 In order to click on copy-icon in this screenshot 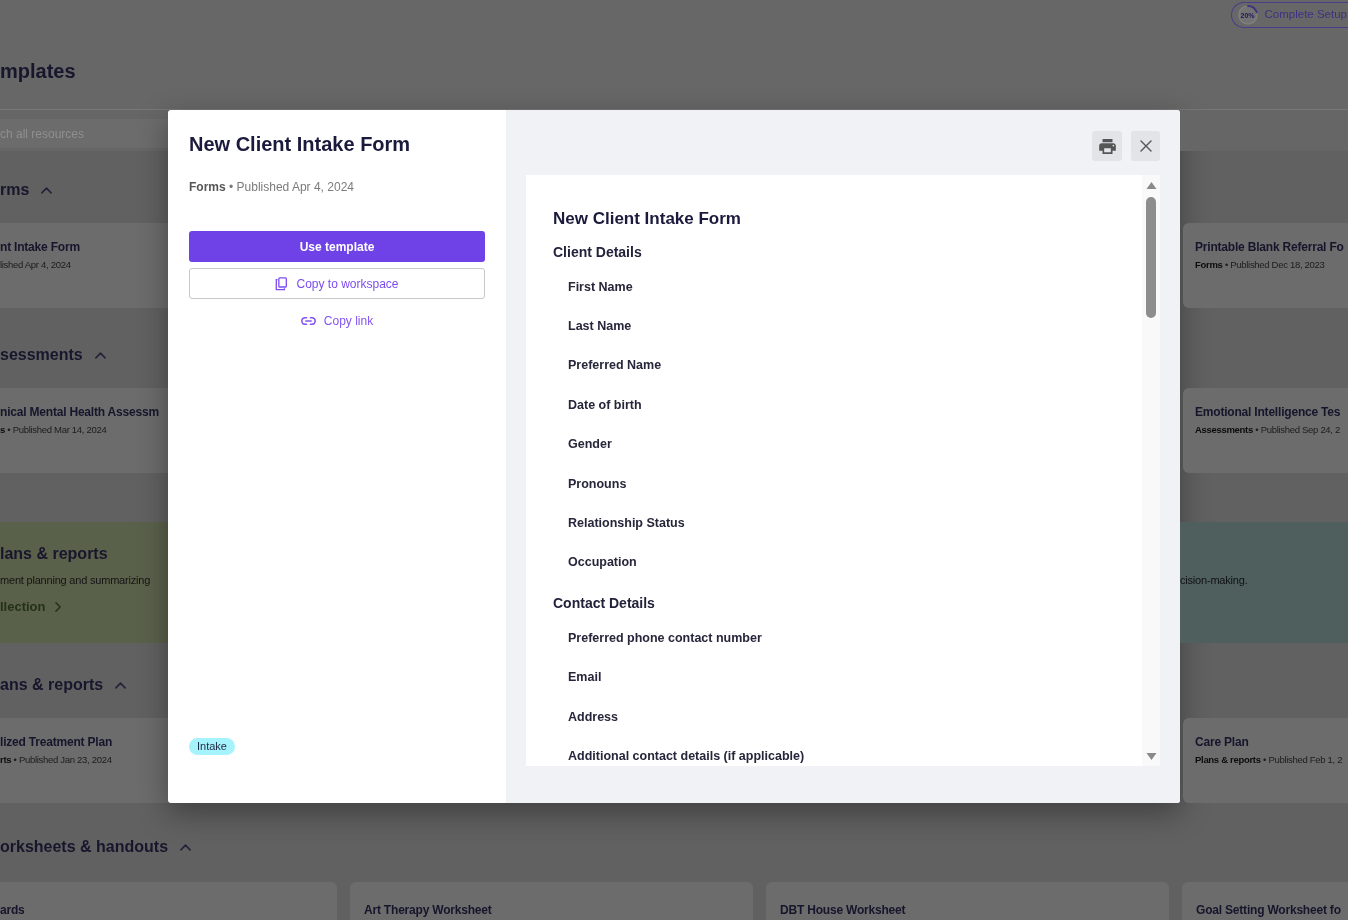, I will do `click(281, 283)`.